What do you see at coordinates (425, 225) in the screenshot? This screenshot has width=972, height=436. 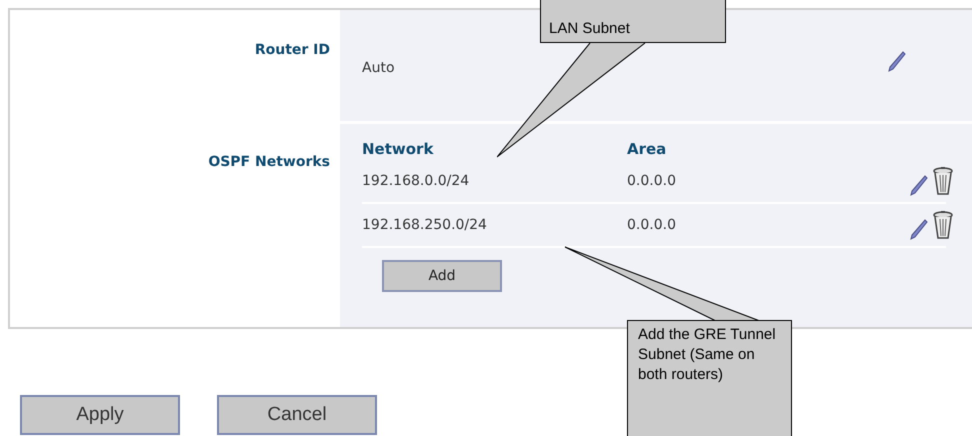 I see `network-cell-text: 192.168.250.0/24` at bounding box center [425, 225].